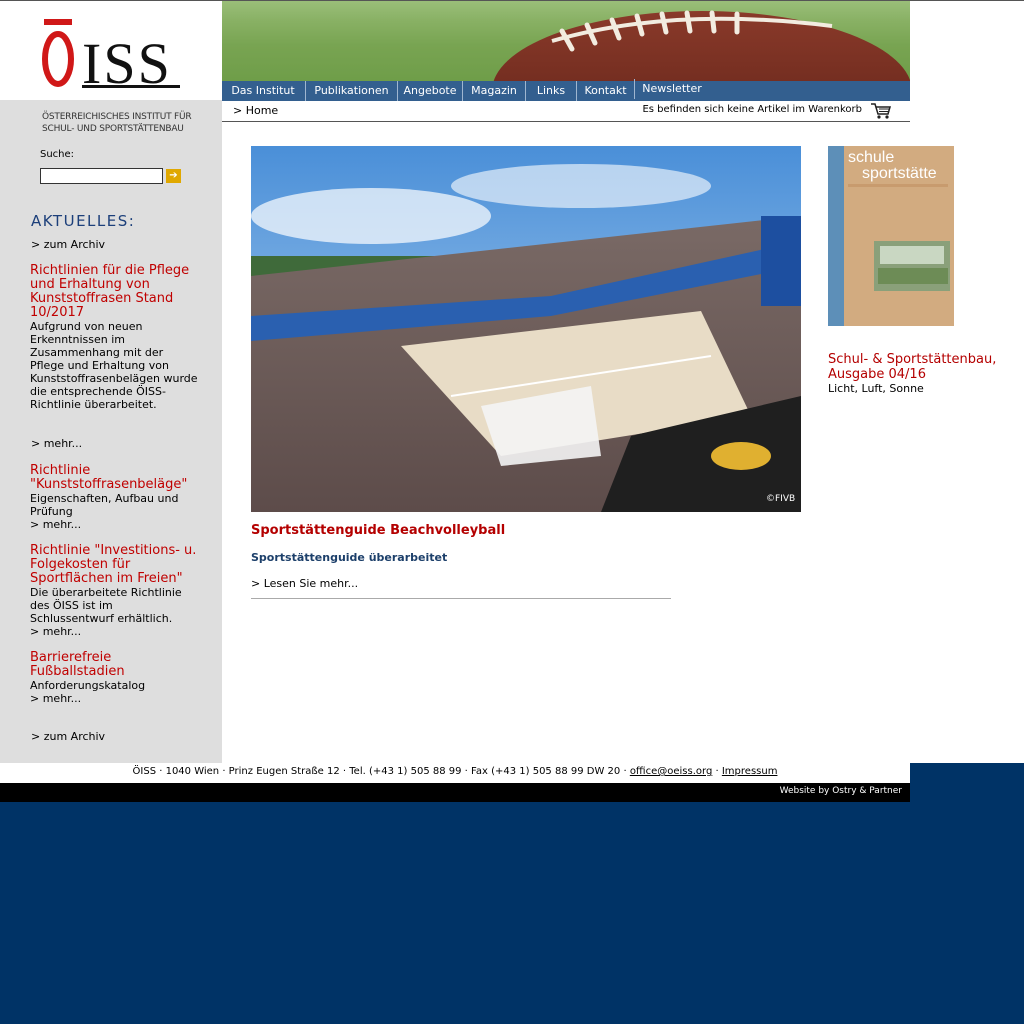 The height and width of the screenshot is (1024, 1024). Describe the element at coordinates (429, 91) in the screenshot. I see `nav-item-angebote: Angebote` at that location.